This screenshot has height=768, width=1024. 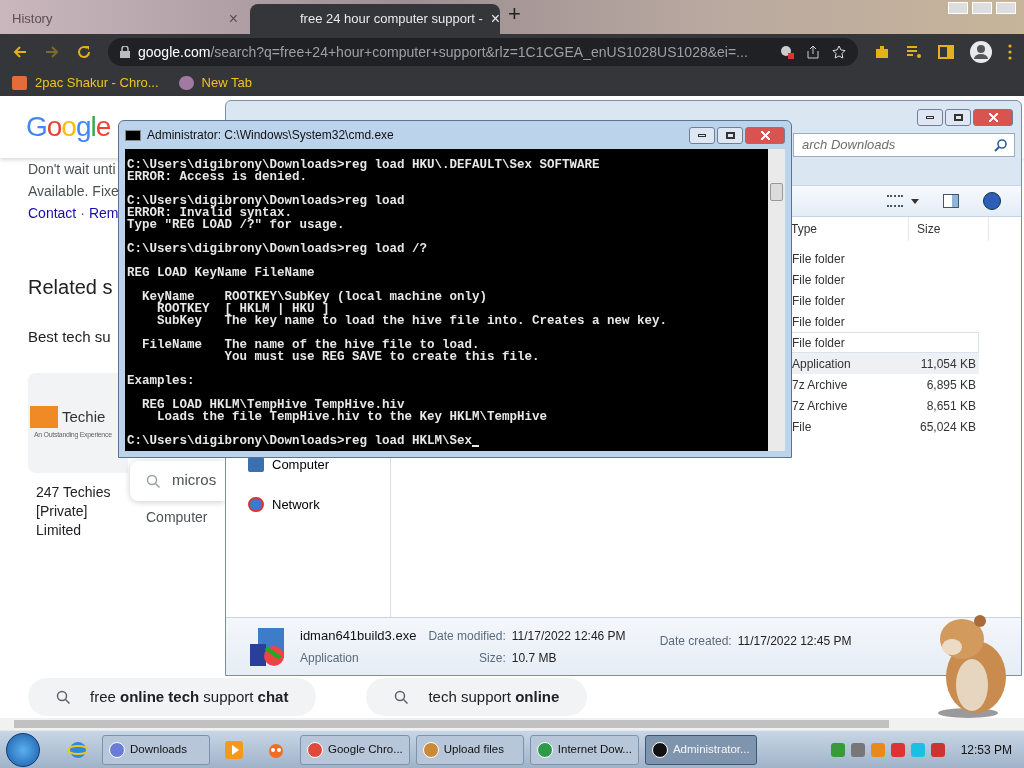 What do you see at coordinates (476, 446) in the screenshot?
I see `text-cursor` at bounding box center [476, 446].